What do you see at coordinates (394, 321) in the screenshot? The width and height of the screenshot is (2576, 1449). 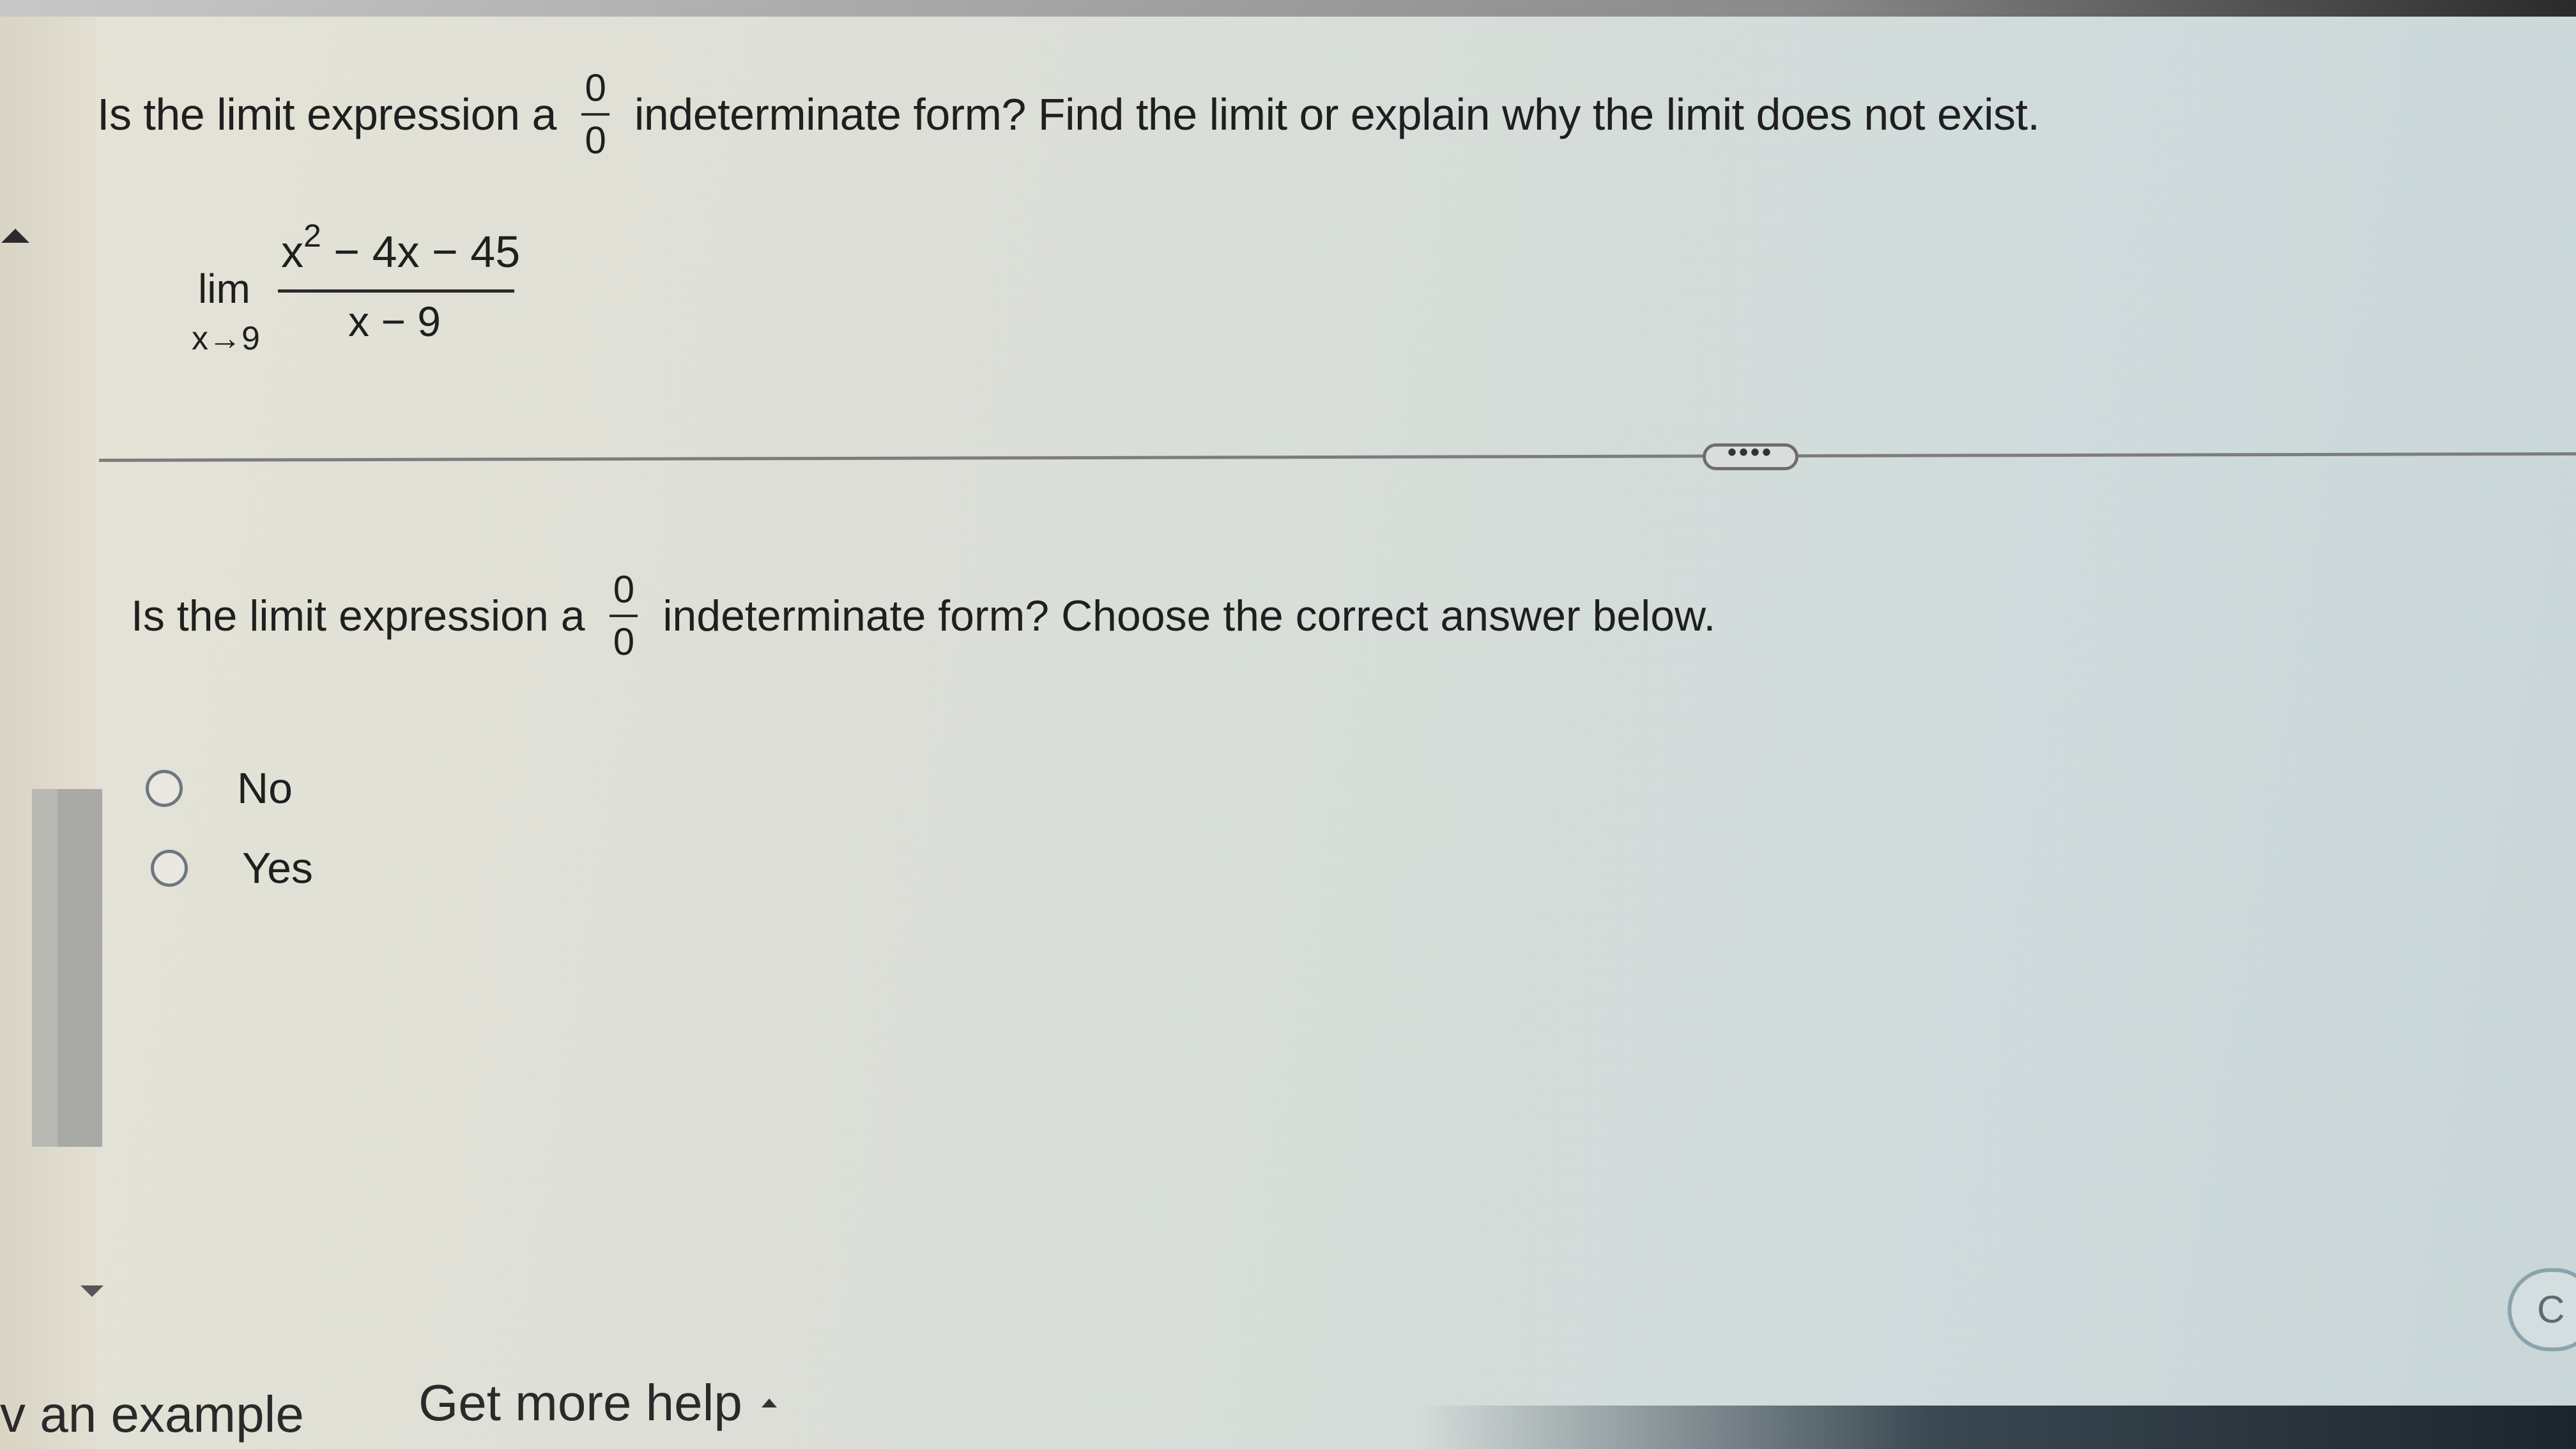 I see `limit-denominator: x − 9` at bounding box center [394, 321].